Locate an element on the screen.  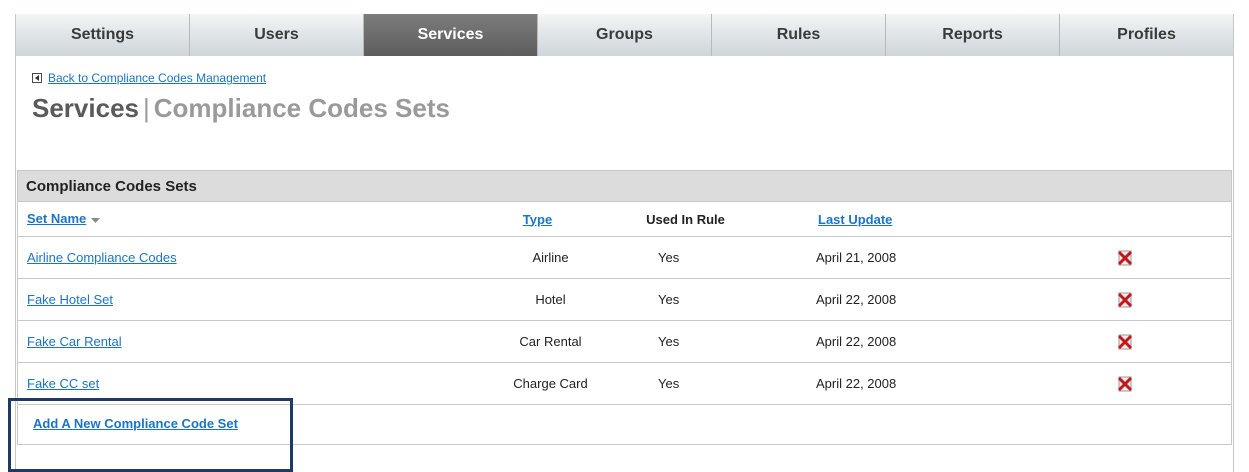
set-name-link: Fake Hotel Set is located at coordinates (70, 299).